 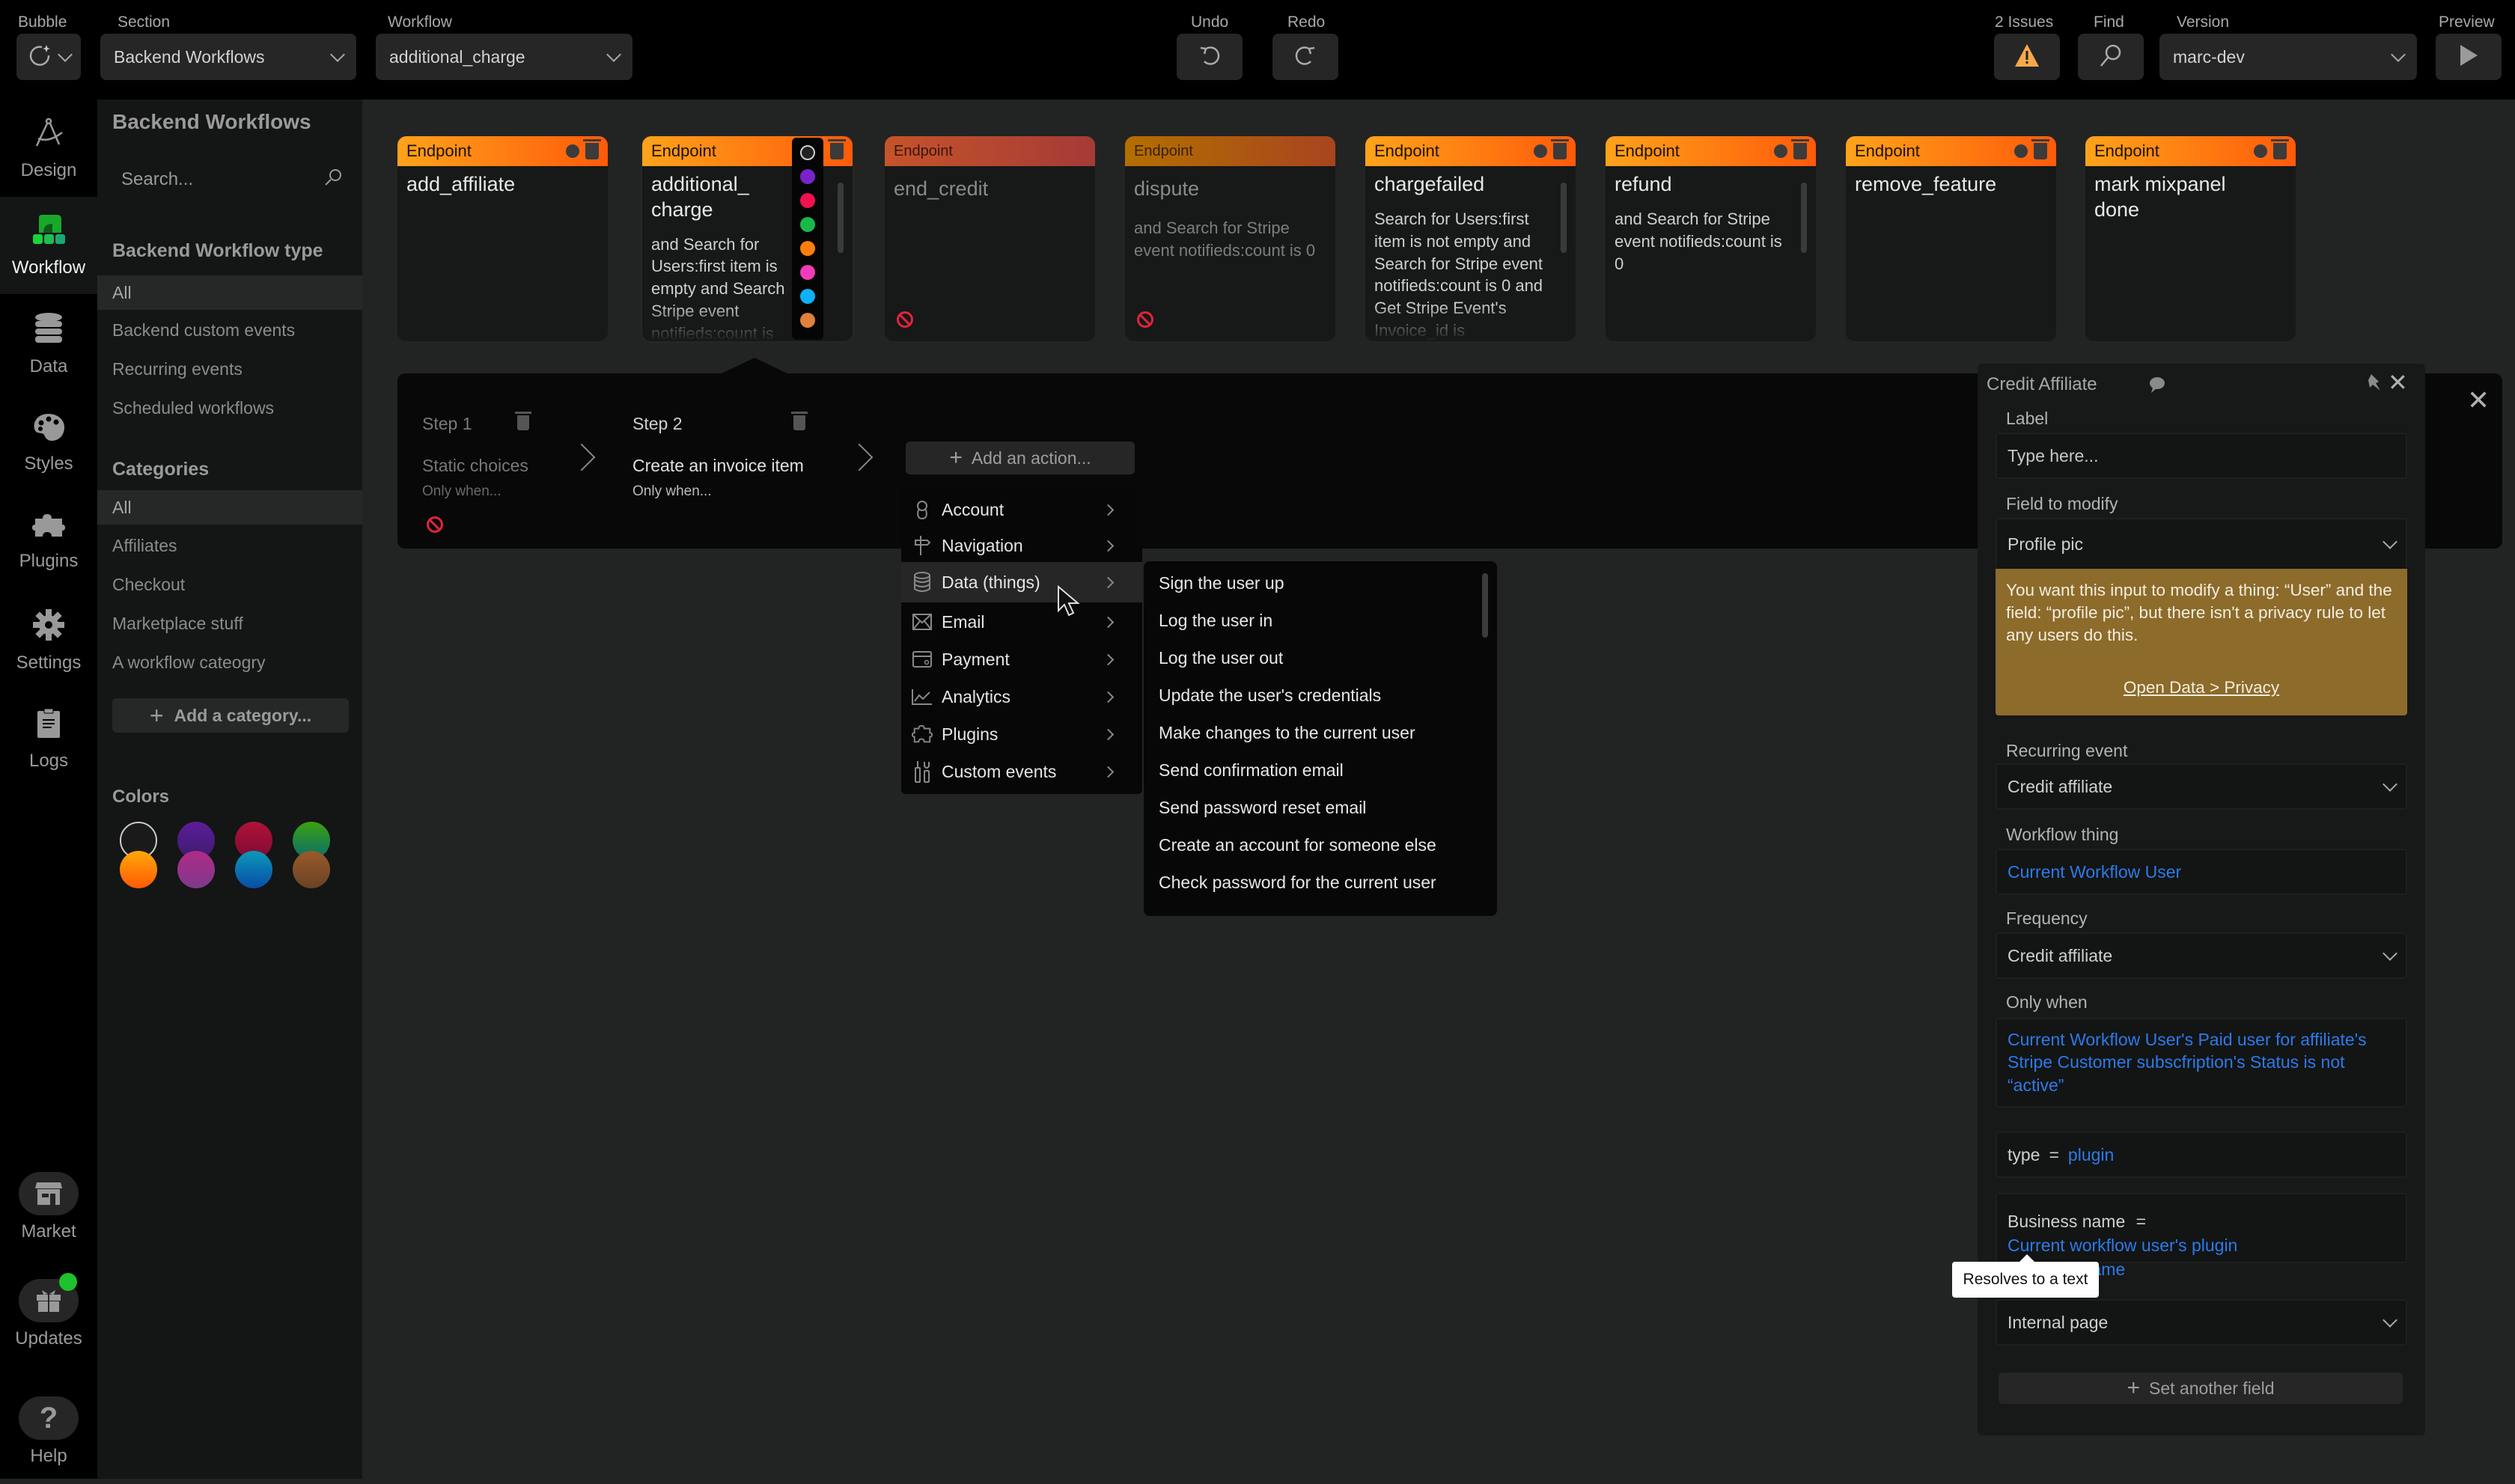 I want to click on rail-data: Data, so click(x=48, y=344).